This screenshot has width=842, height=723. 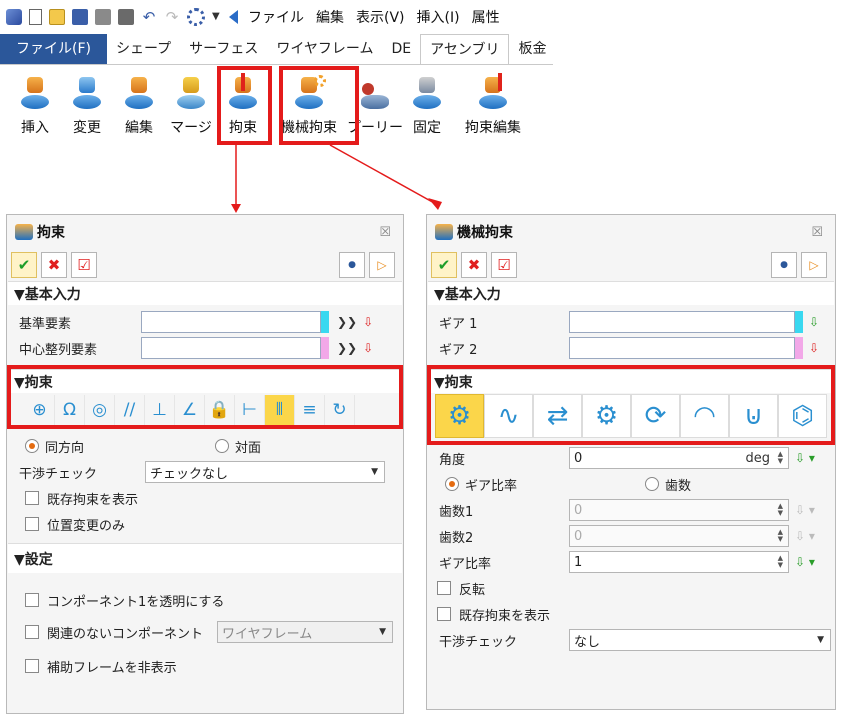 I want to click on teeth1-value: 0, so click(x=578, y=510).